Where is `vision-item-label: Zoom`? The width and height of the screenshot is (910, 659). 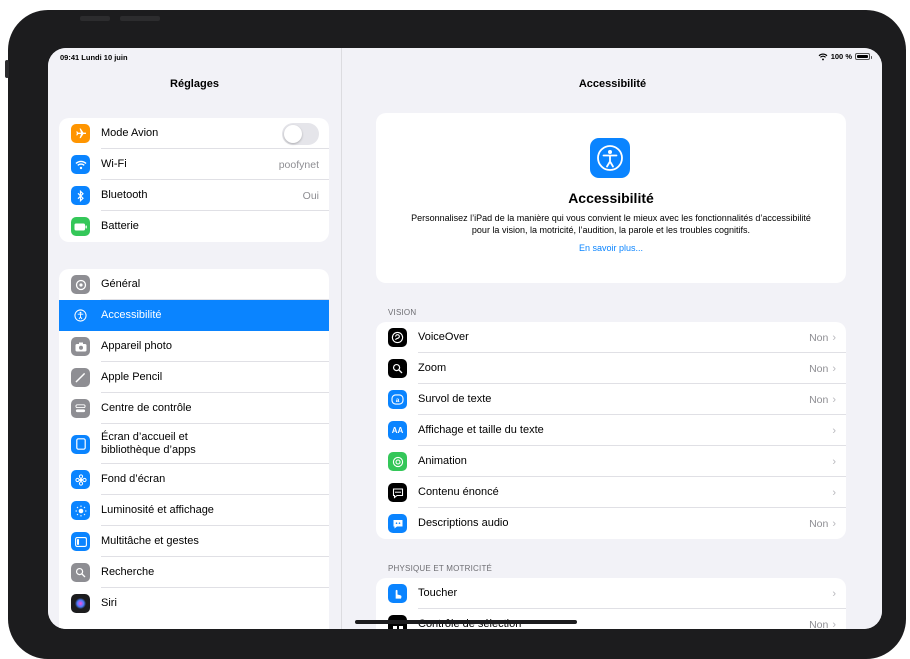
vision-item-label: Zoom is located at coordinates (432, 368).